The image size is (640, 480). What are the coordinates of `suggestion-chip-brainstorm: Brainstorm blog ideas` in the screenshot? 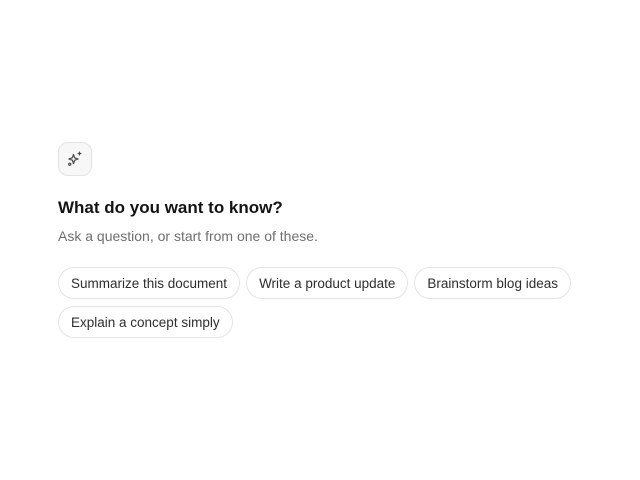 It's located at (492, 283).